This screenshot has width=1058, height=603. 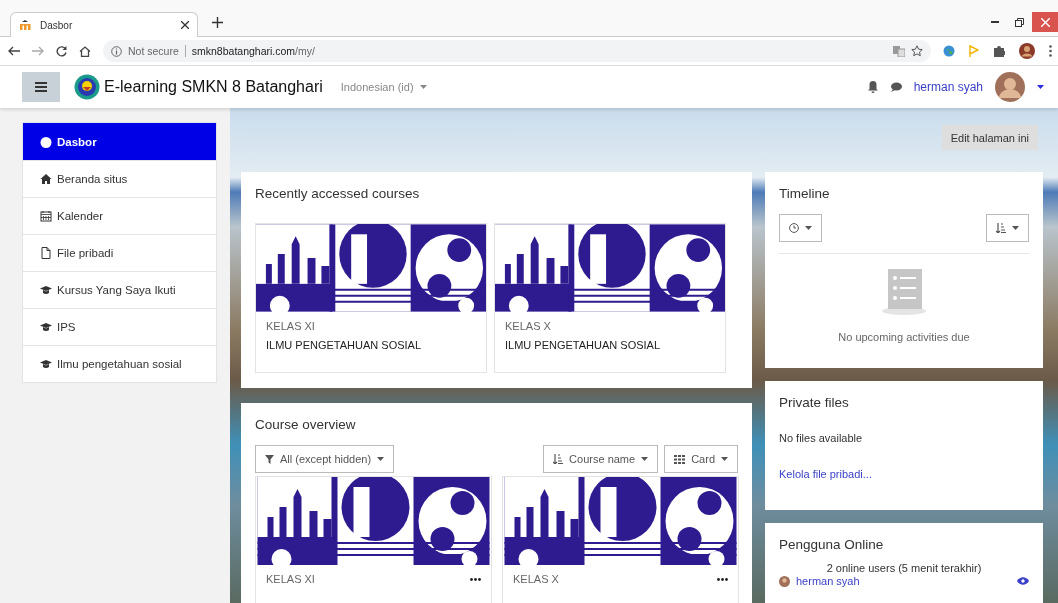 I want to click on translate-icon, so click(x=899, y=51).